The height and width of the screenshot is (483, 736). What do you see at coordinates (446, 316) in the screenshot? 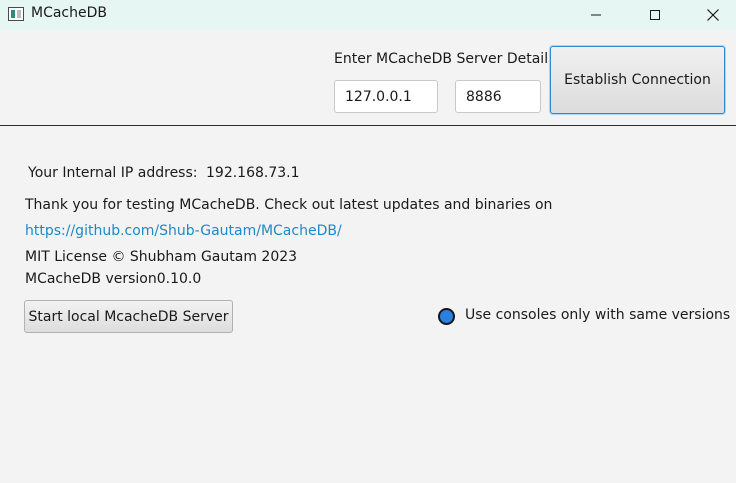
I see `status-indicator-icon` at bounding box center [446, 316].